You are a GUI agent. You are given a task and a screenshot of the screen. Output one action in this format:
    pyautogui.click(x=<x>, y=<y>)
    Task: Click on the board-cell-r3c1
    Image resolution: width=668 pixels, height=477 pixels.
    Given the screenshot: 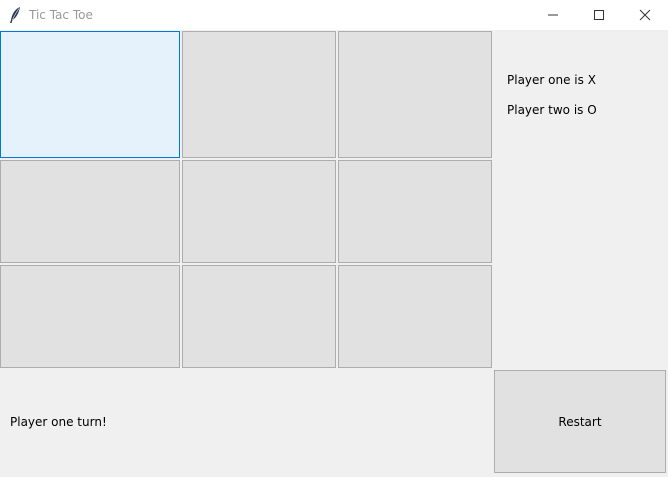 What is the action you would take?
    pyautogui.click(x=90, y=316)
    